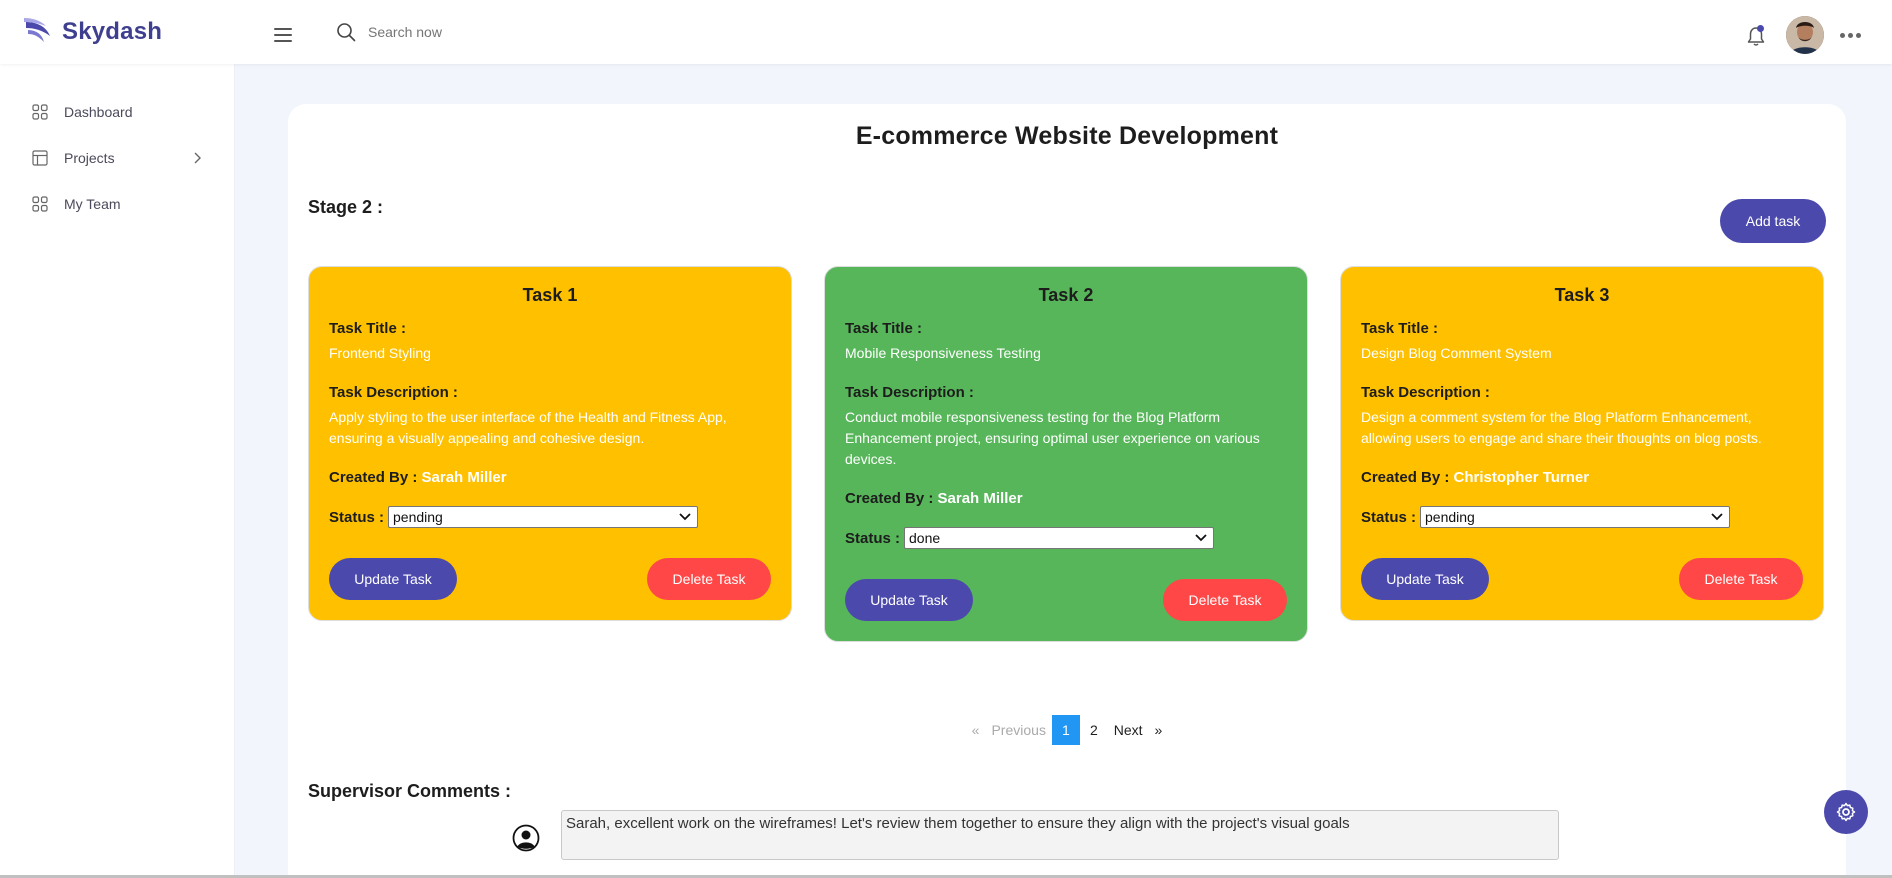 Image resolution: width=1892 pixels, height=878 pixels. Describe the element at coordinates (117, 471) in the screenshot. I see `sidebar: Dashboard Projects My Team` at that location.